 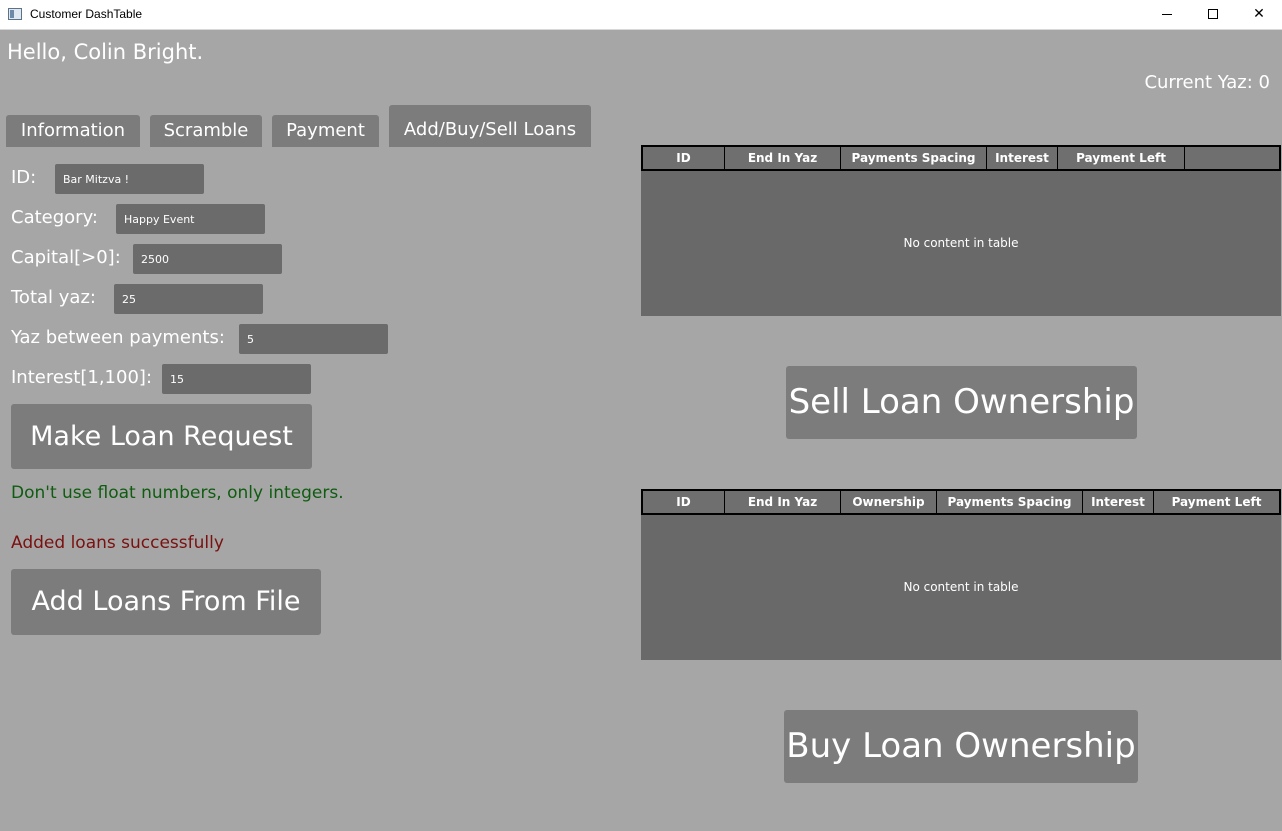 What do you see at coordinates (236, 379) in the screenshot?
I see `interest-input` at bounding box center [236, 379].